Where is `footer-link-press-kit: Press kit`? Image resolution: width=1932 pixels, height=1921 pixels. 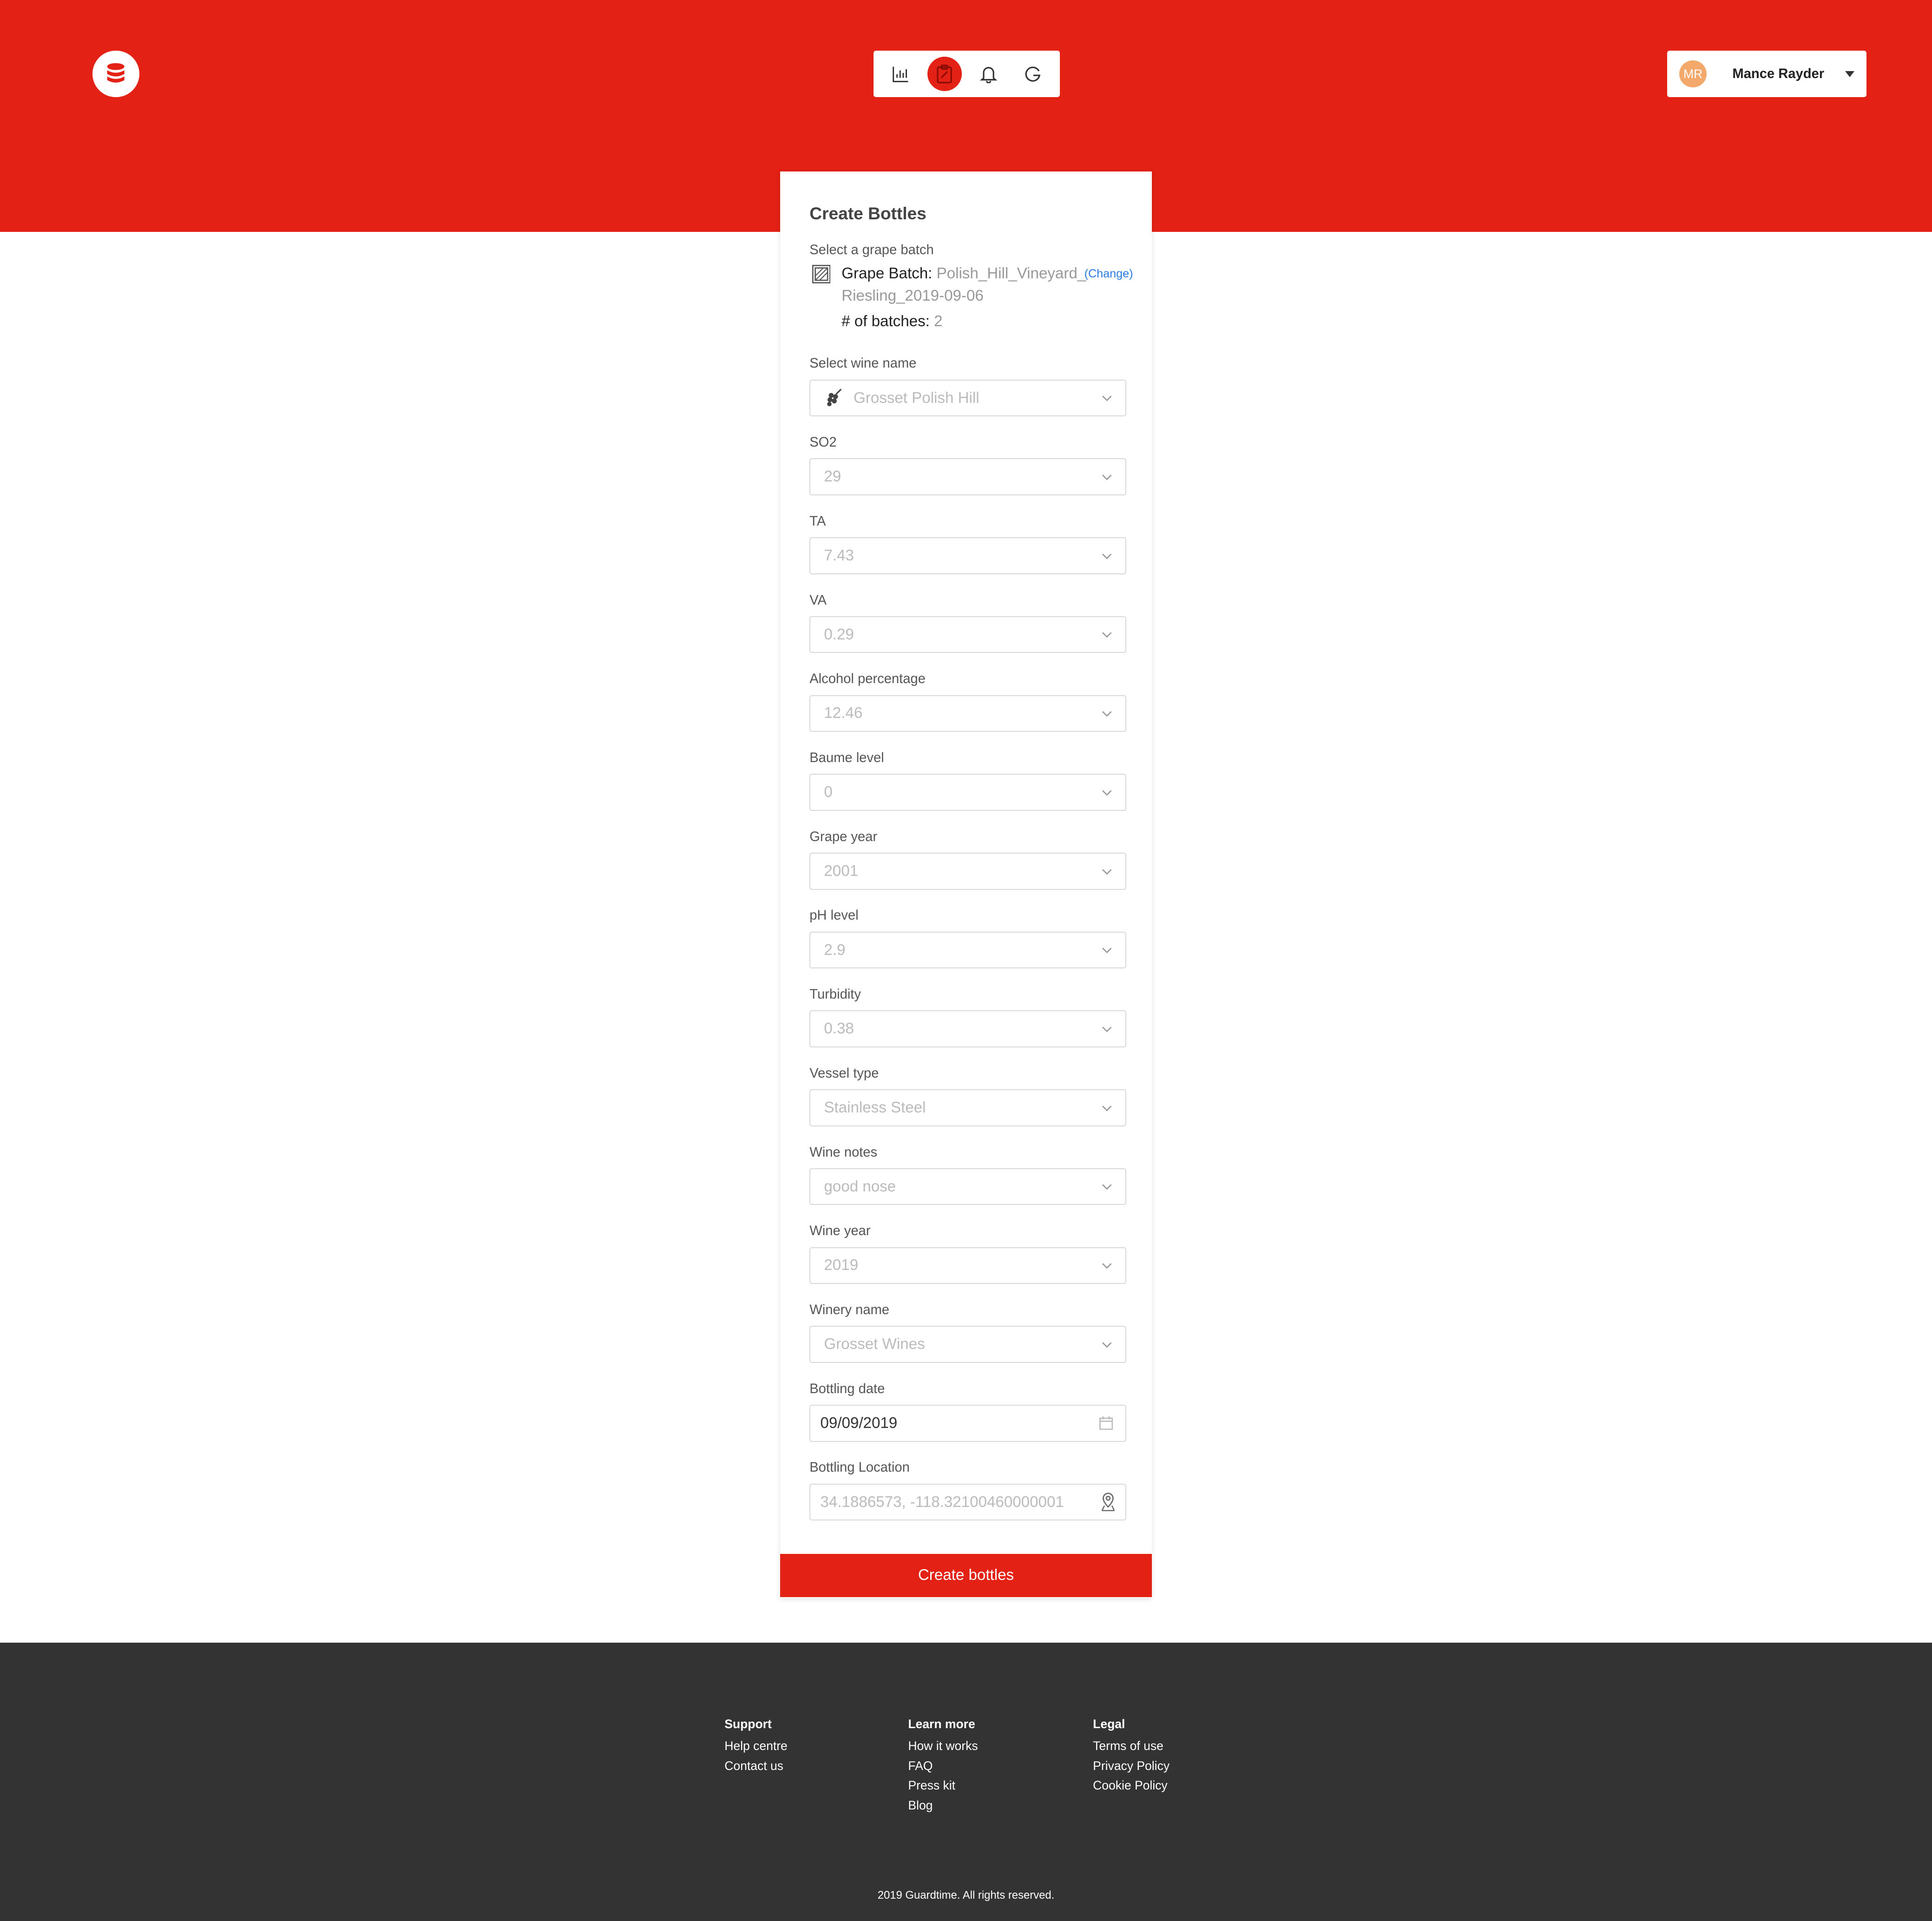 footer-link-press-kit: Press kit is located at coordinates (943, 1786).